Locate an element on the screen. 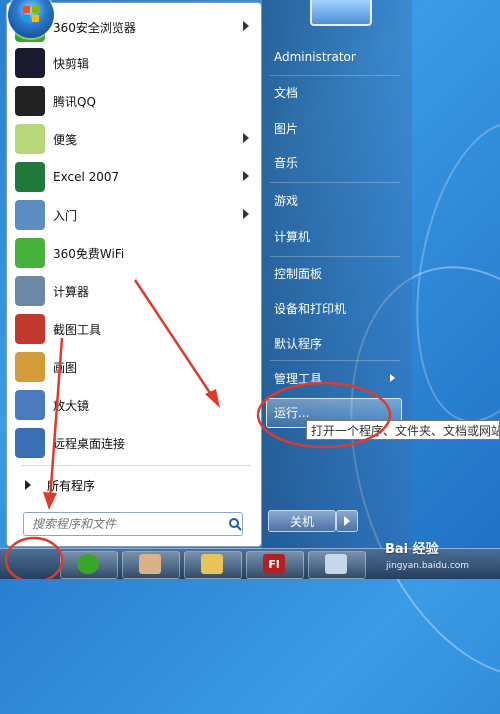  program-label: Excel 2007 is located at coordinates (86, 177).